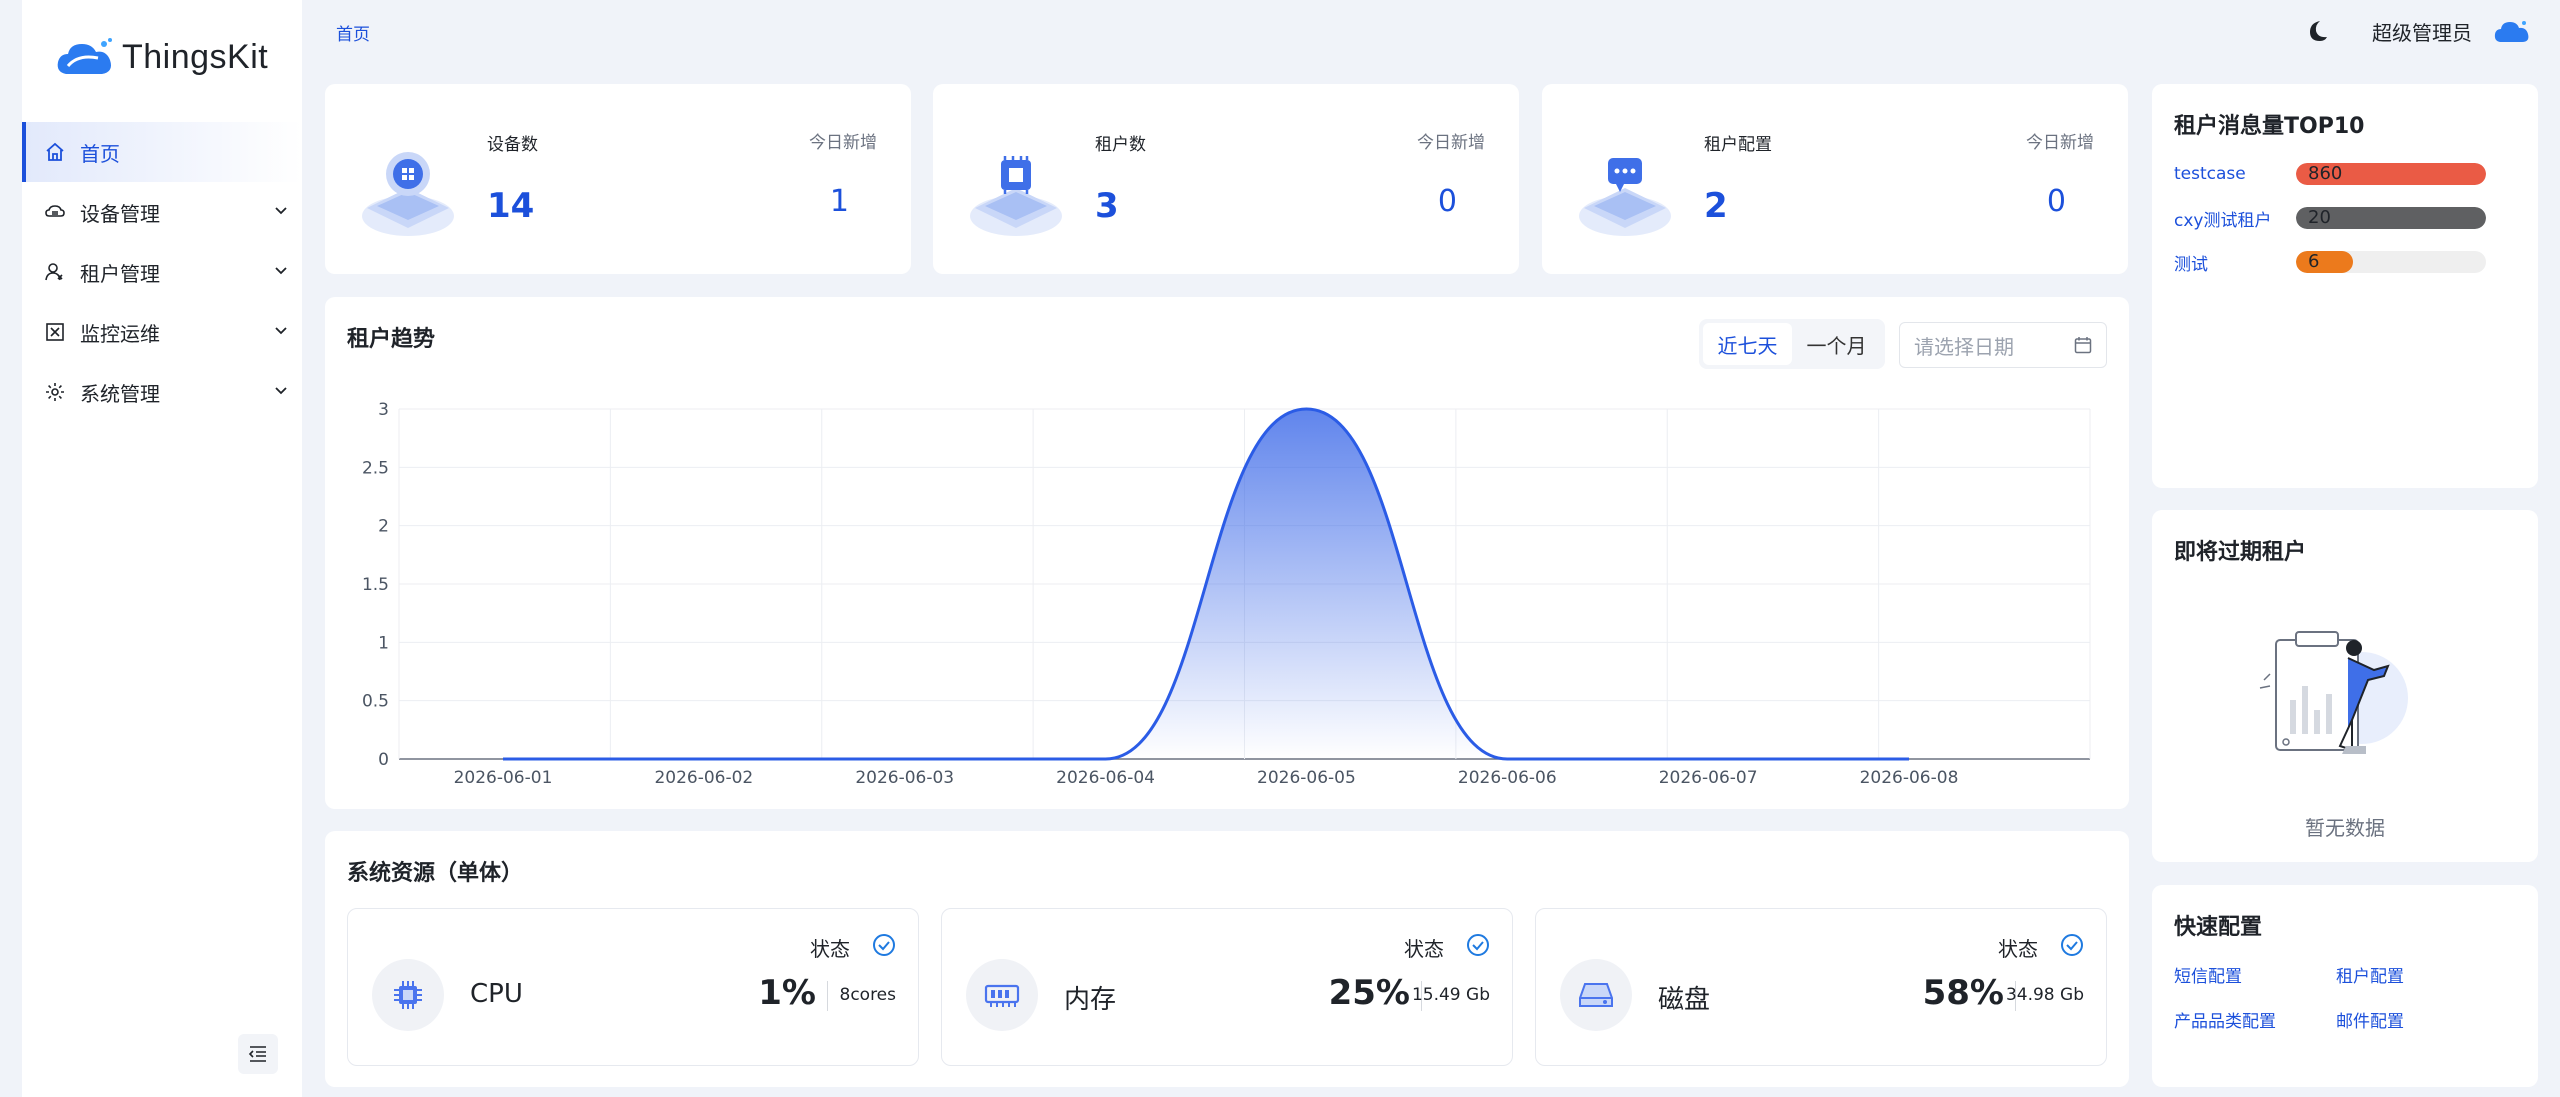 This screenshot has width=2560, height=1097. I want to click on card-title: 快速配置, so click(2218, 927).